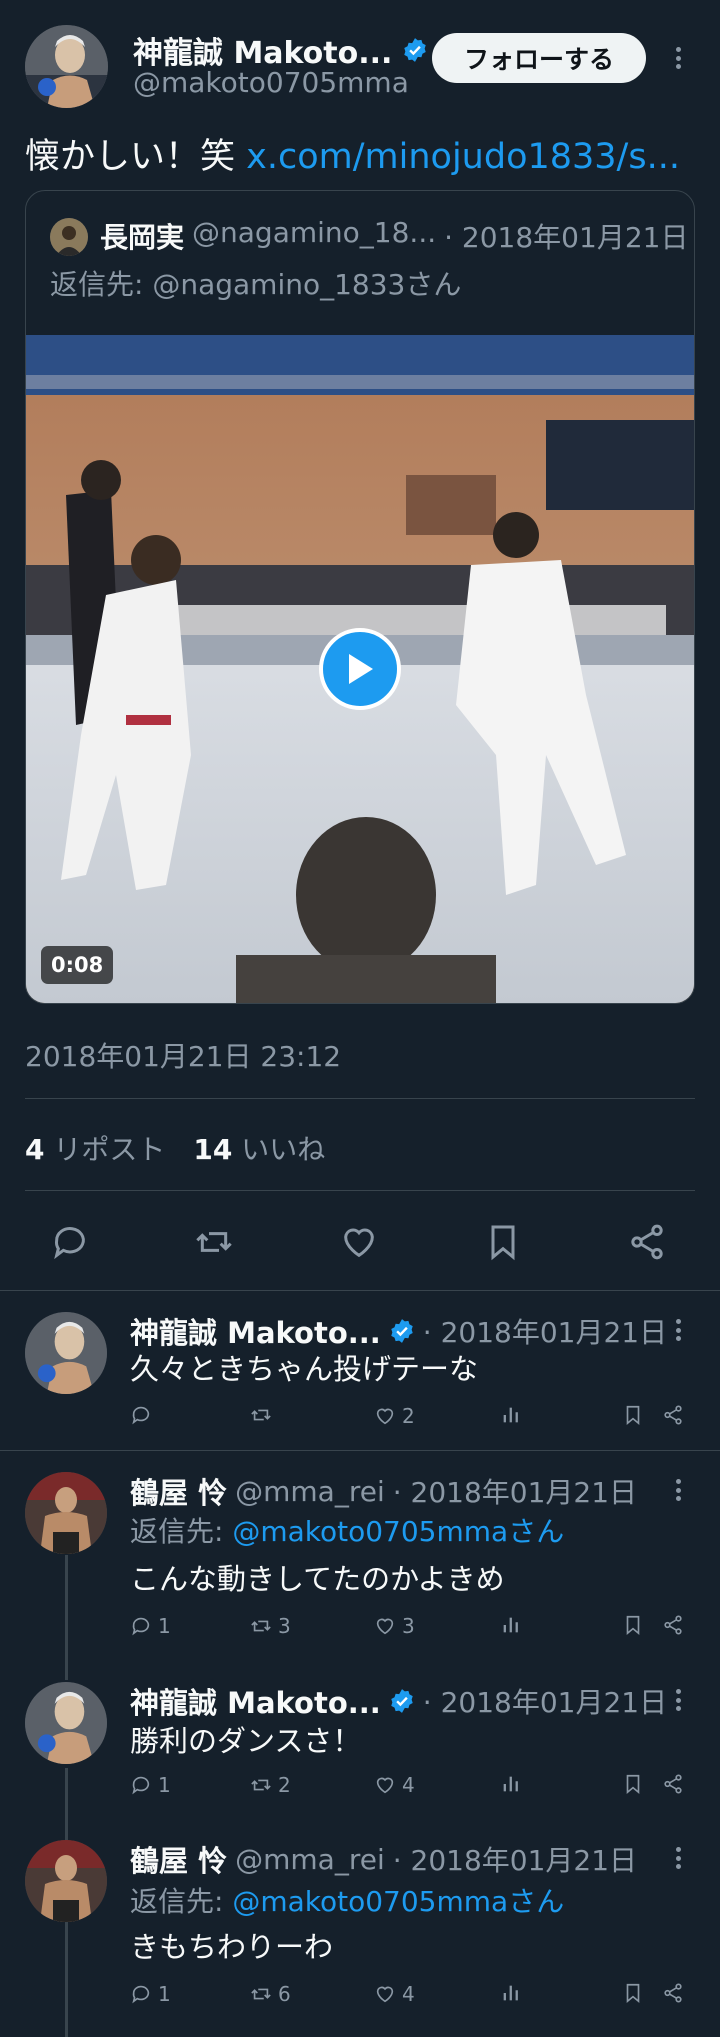  Describe the element at coordinates (69, 237) in the screenshot. I see `quote-author-avatar` at that location.